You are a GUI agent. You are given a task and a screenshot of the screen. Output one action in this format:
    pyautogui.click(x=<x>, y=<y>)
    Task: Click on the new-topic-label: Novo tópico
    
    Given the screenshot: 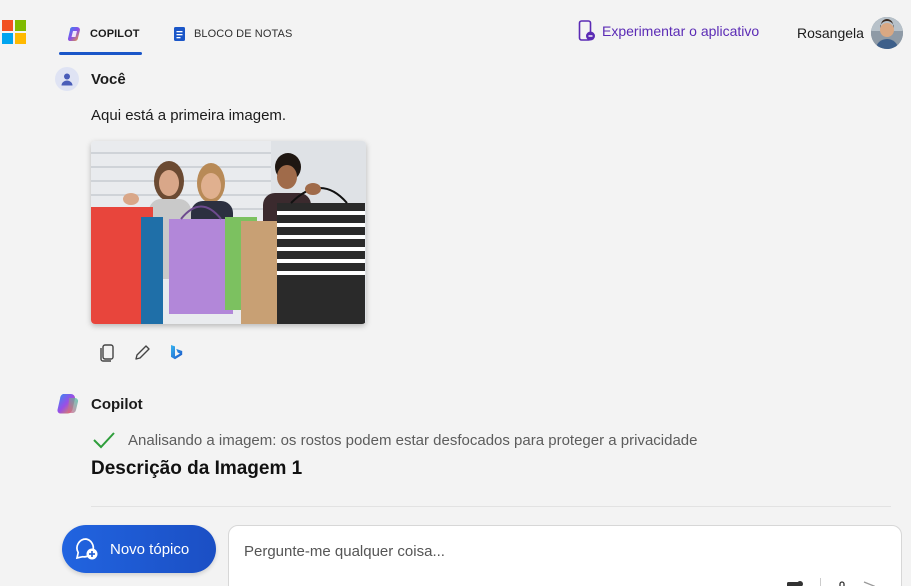 What is the action you would take?
    pyautogui.click(x=150, y=549)
    